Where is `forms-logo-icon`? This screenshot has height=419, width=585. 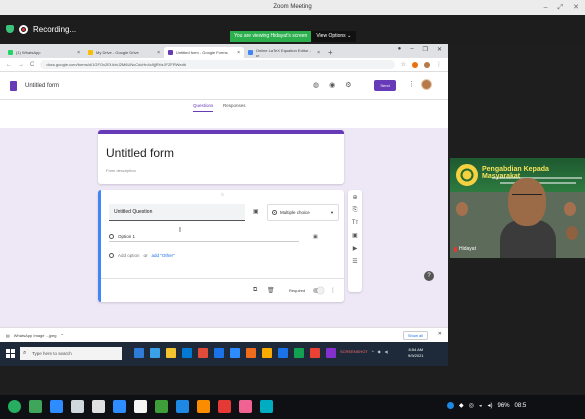 forms-logo-icon is located at coordinates (13, 85).